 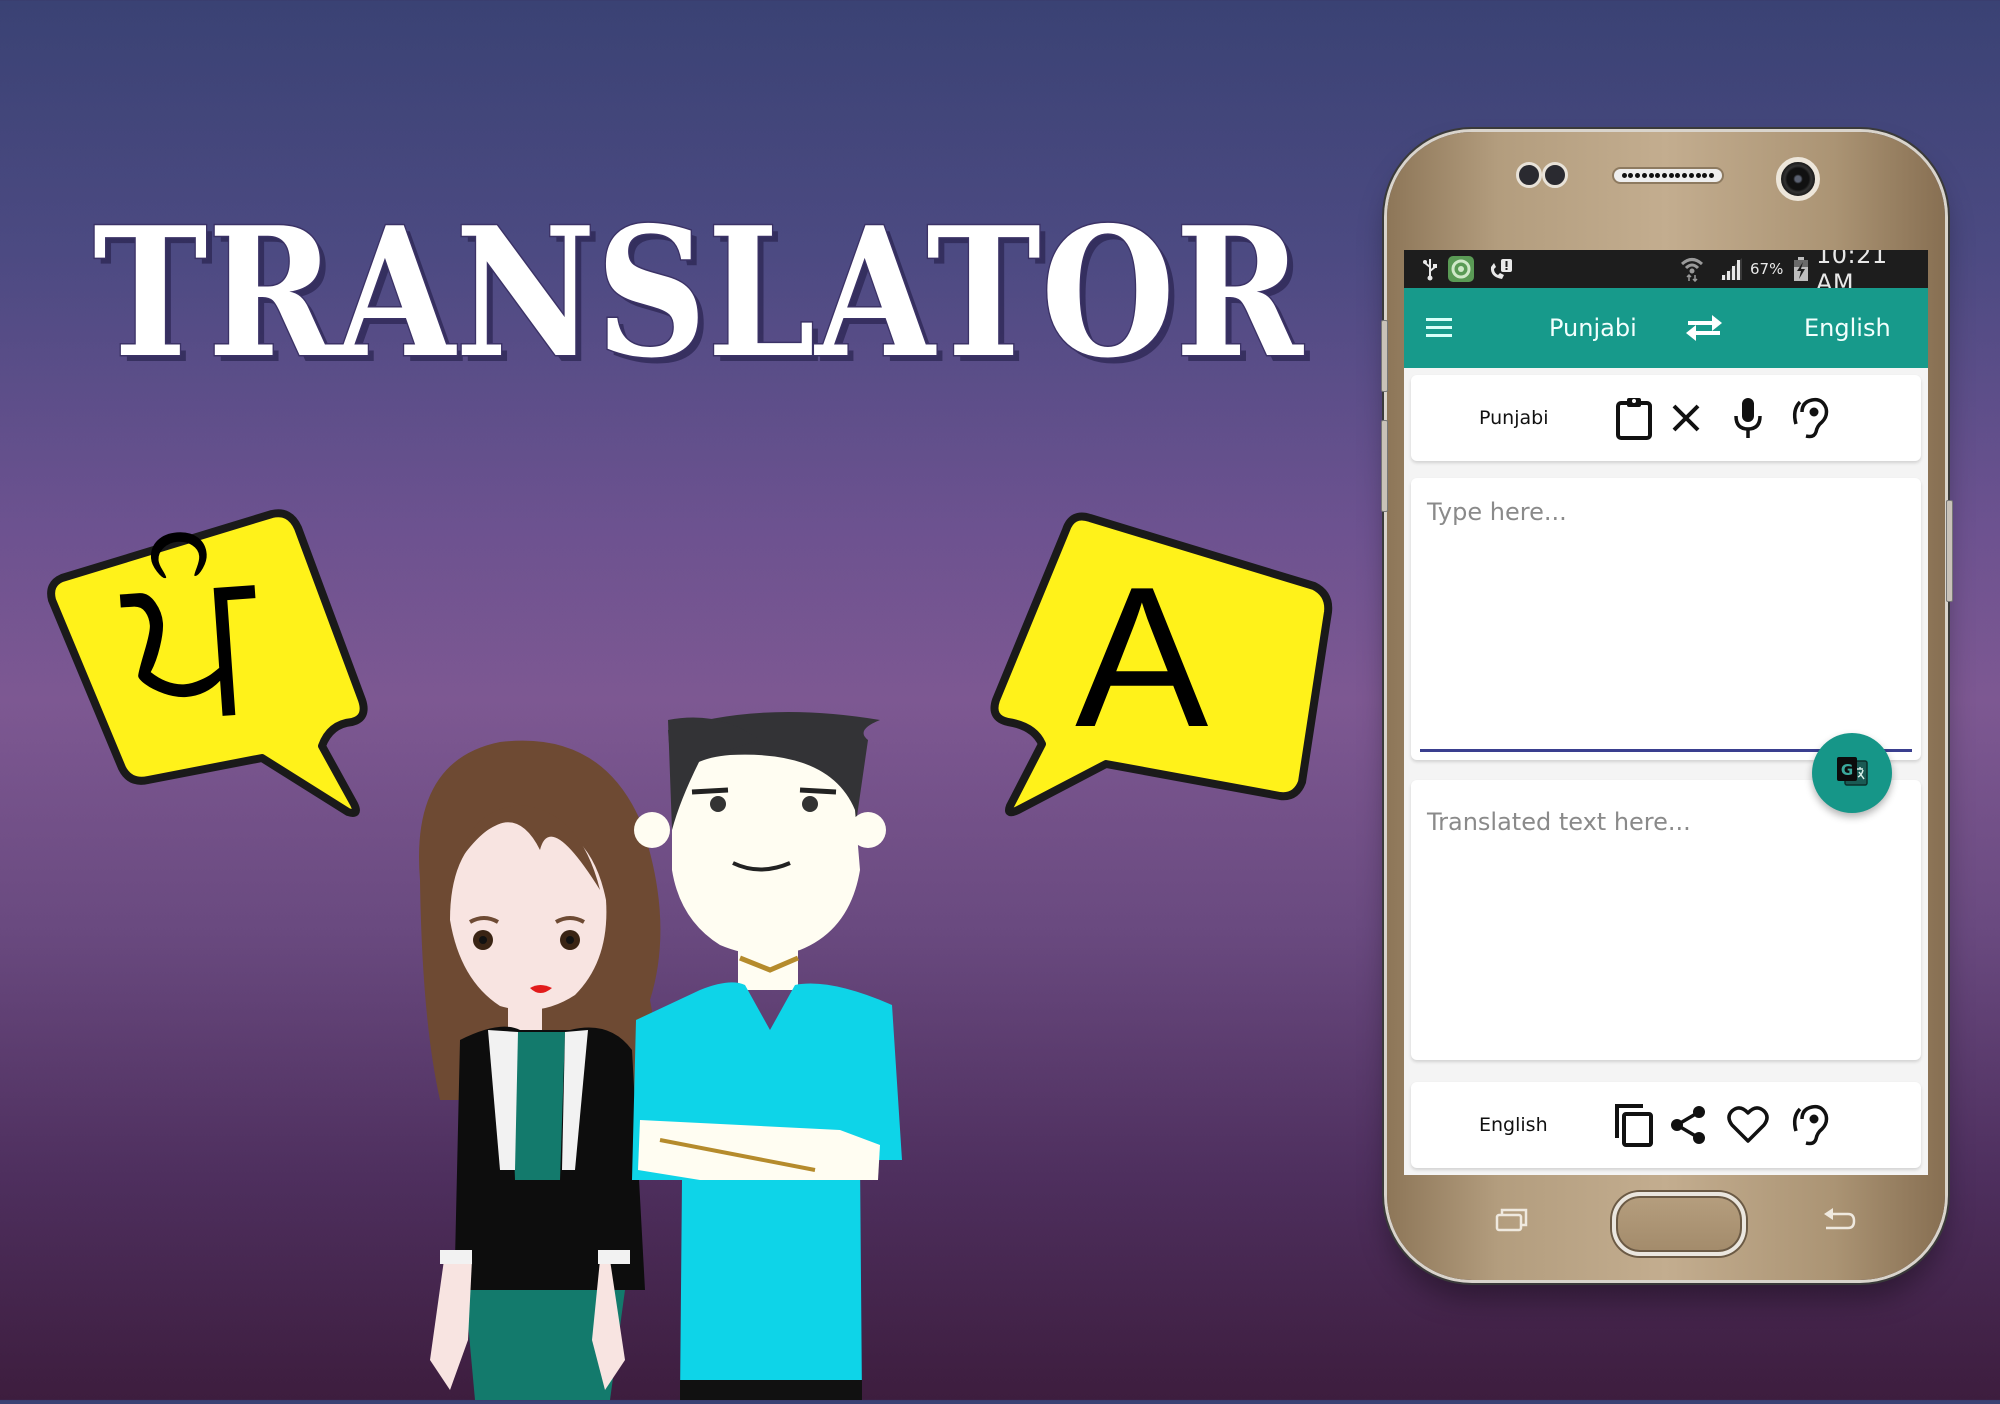 What do you see at coordinates (1440, 328) in the screenshot?
I see `hamburger-menu-icon` at bounding box center [1440, 328].